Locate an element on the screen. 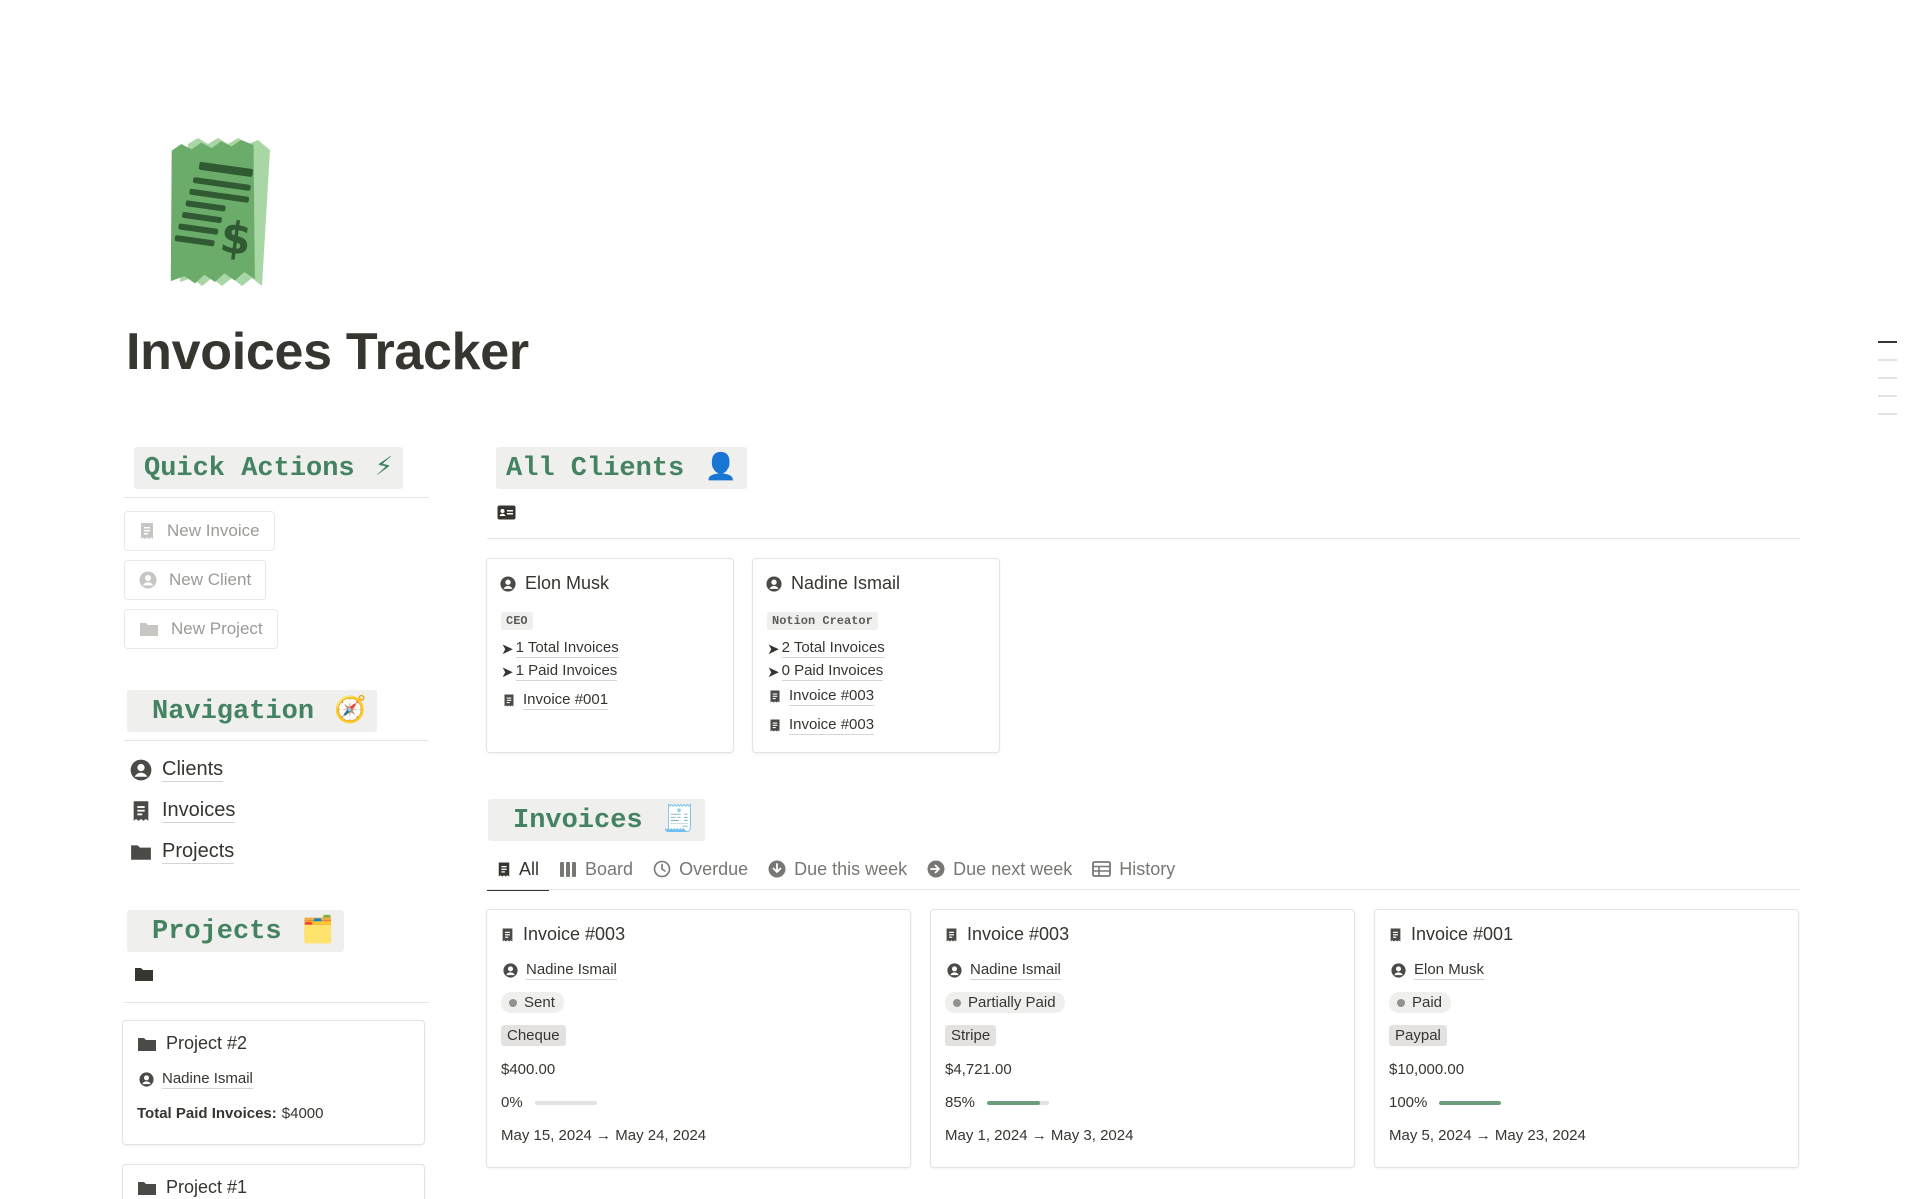 Image resolution: width=1920 pixels, height=1199 pixels. progress-label: 85% is located at coordinates (960, 1102).